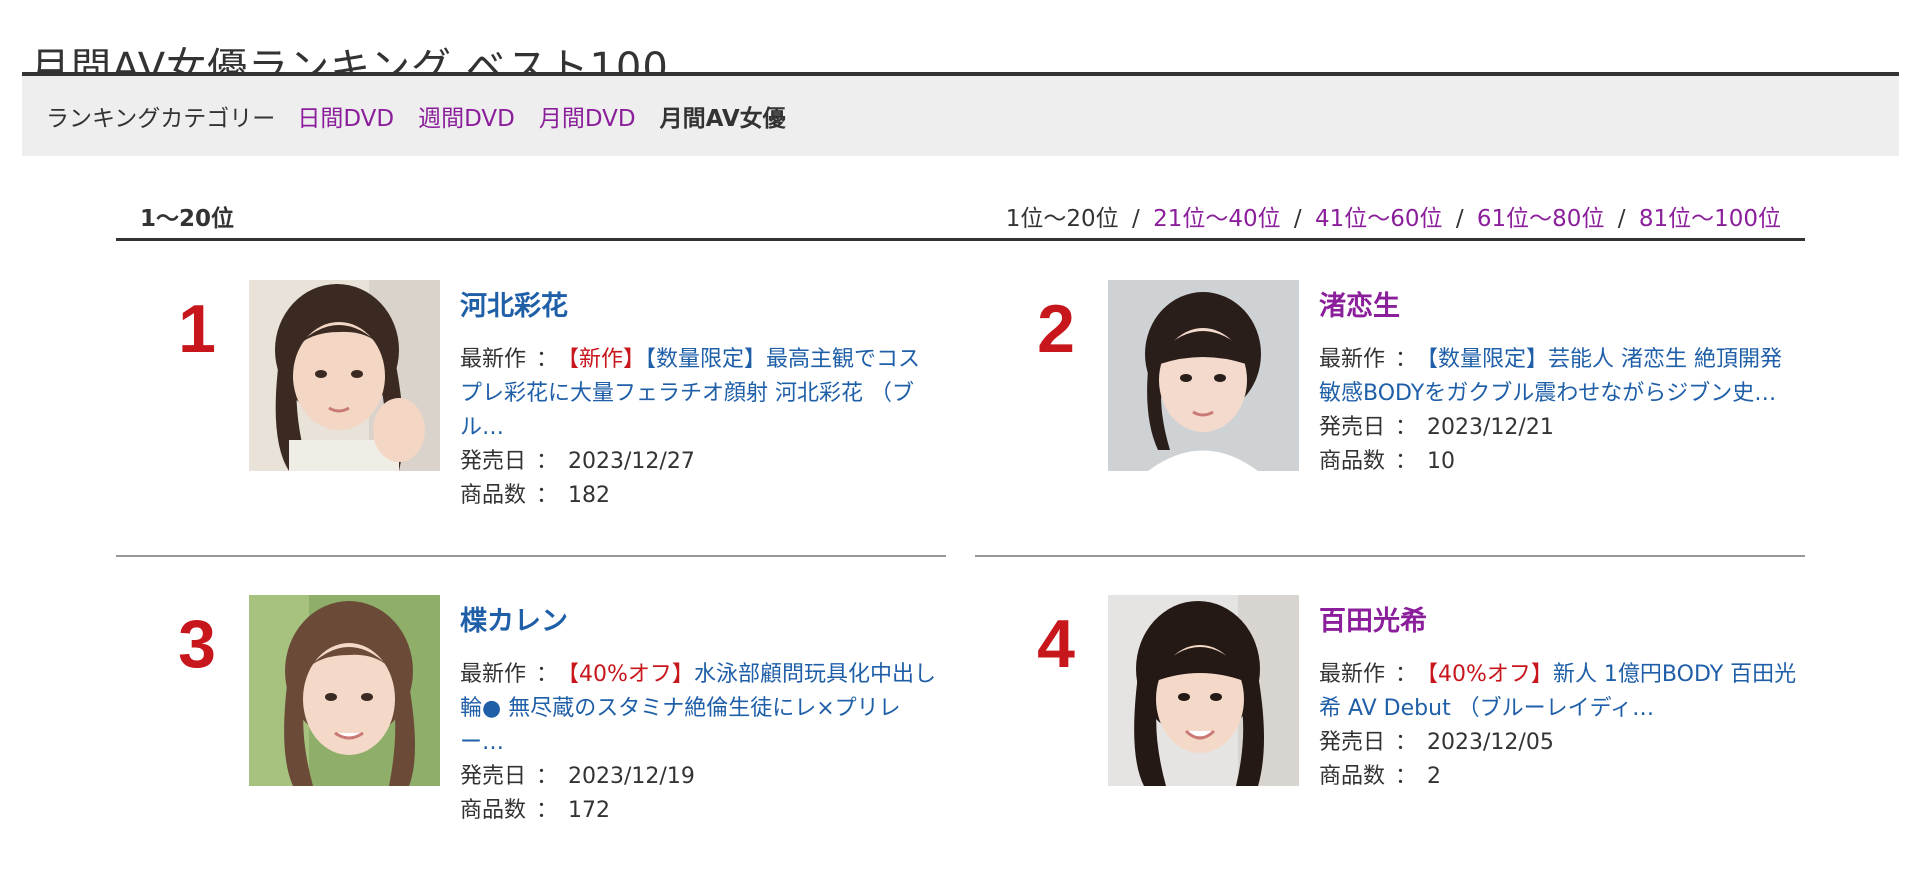  What do you see at coordinates (1441, 461) in the screenshot?
I see `product-count: 10` at bounding box center [1441, 461].